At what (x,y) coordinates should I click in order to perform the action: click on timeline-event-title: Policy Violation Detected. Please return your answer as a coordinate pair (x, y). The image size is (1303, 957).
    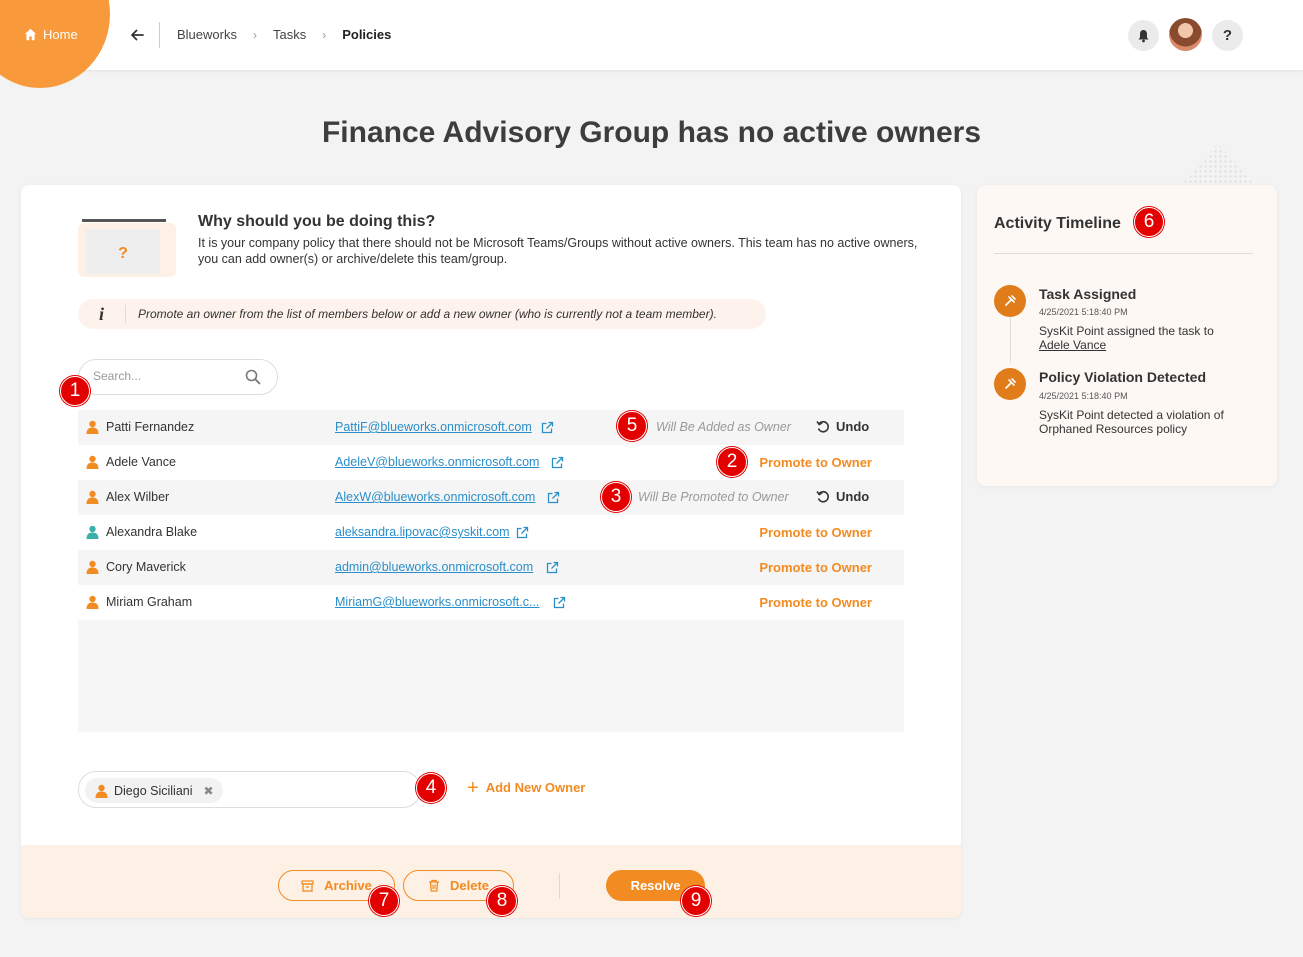
    Looking at the image, I should click on (1123, 377).